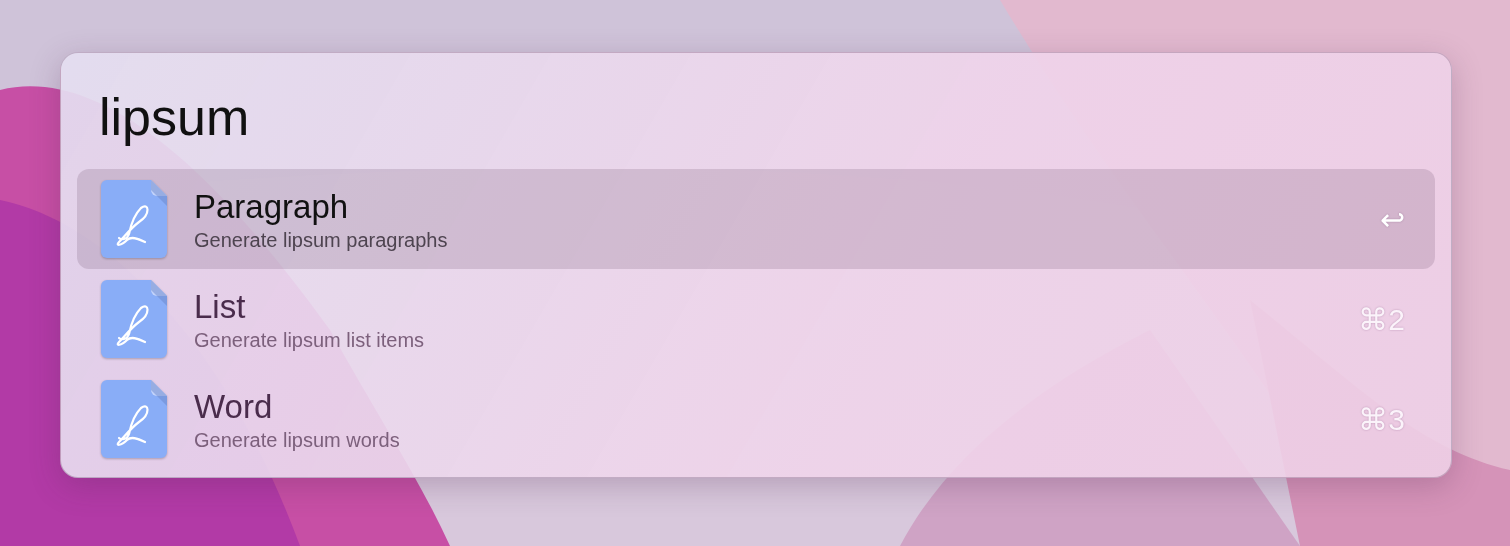 The image size is (1510, 546). Describe the element at coordinates (310, 340) in the screenshot. I see `result-subtitle: Generate lipsum list items` at that location.